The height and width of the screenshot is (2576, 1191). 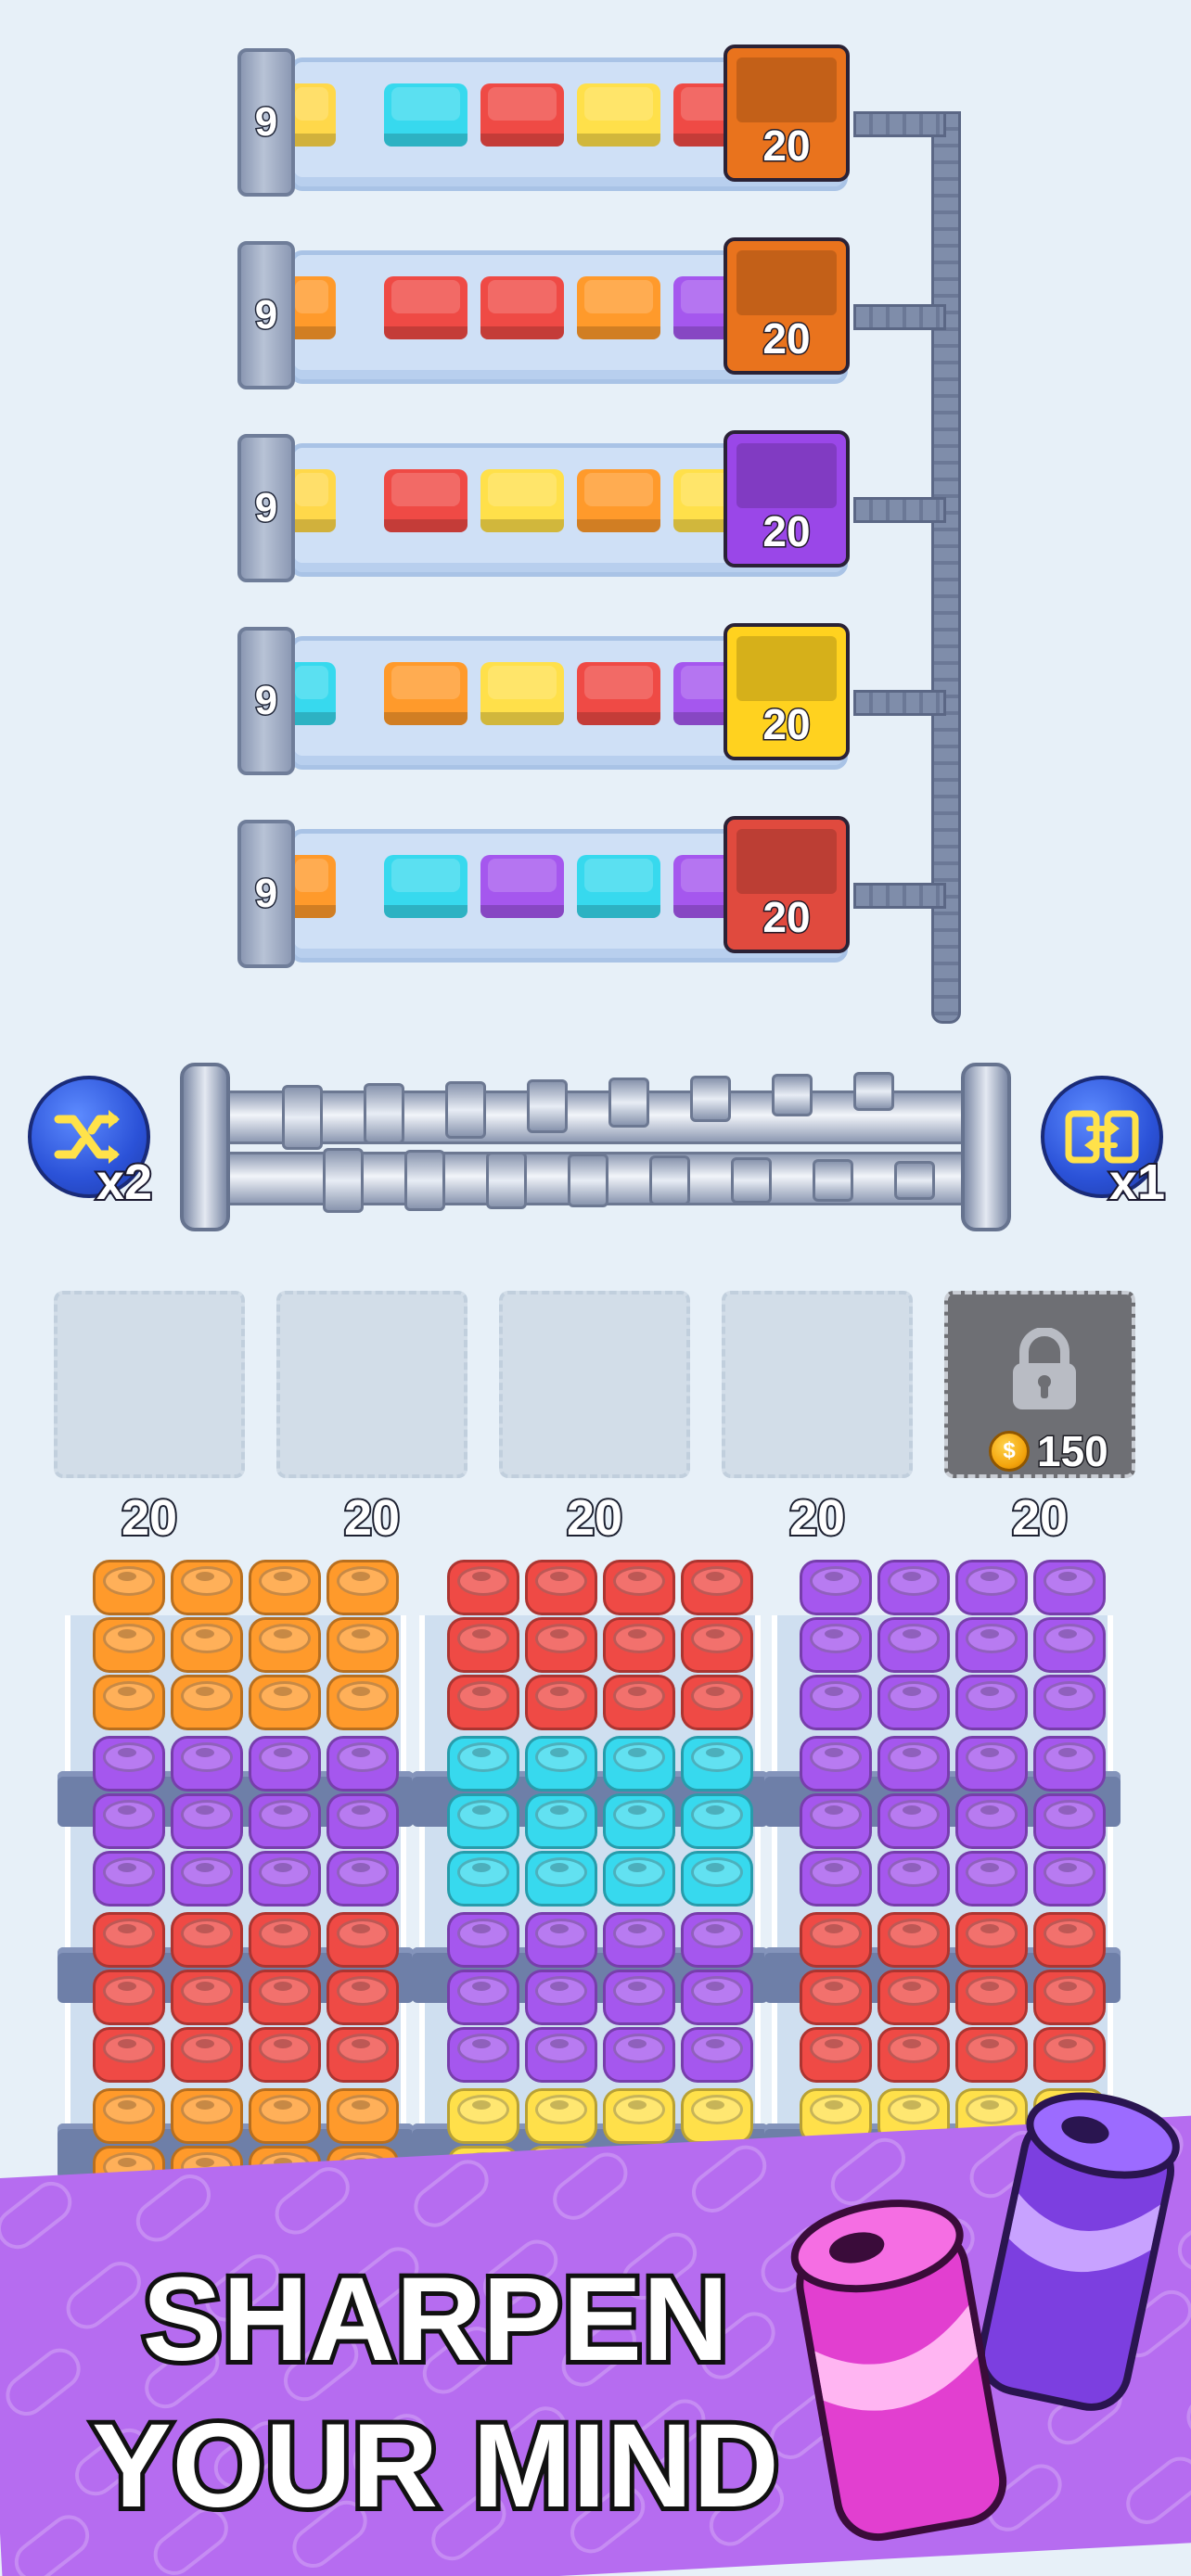 What do you see at coordinates (91, 1144) in the screenshot?
I see `shuffle-powerup-button: x2` at bounding box center [91, 1144].